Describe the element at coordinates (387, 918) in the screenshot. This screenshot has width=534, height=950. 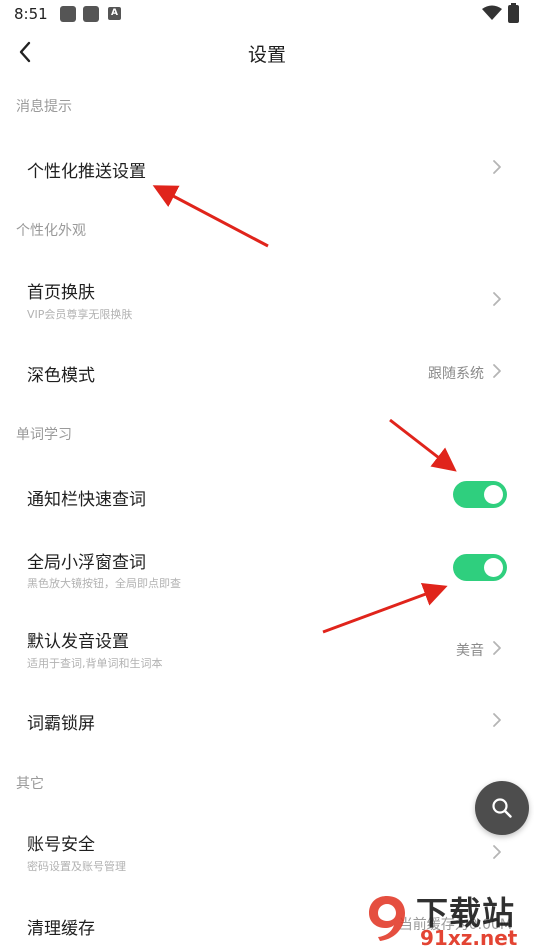
I see `watermark-logo-icon` at that location.